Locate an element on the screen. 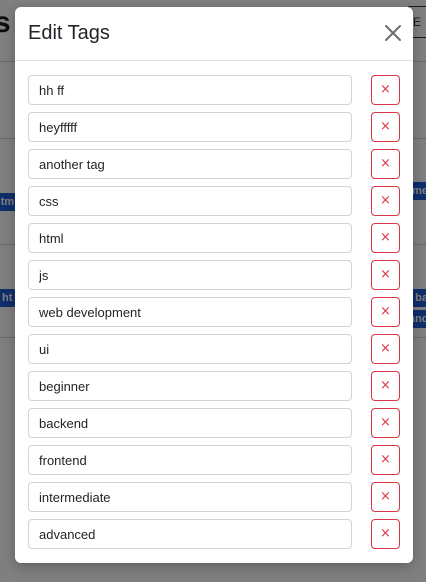 This screenshot has width=426, height=582. modal-title: Edit Tags is located at coordinates (69, 33).